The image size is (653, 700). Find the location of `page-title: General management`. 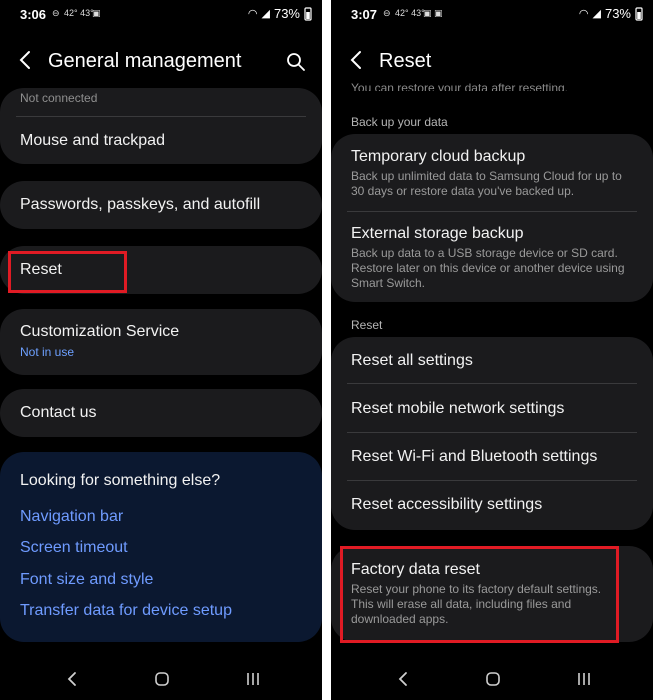

page-title: General management is located at coordinates (145, 61).